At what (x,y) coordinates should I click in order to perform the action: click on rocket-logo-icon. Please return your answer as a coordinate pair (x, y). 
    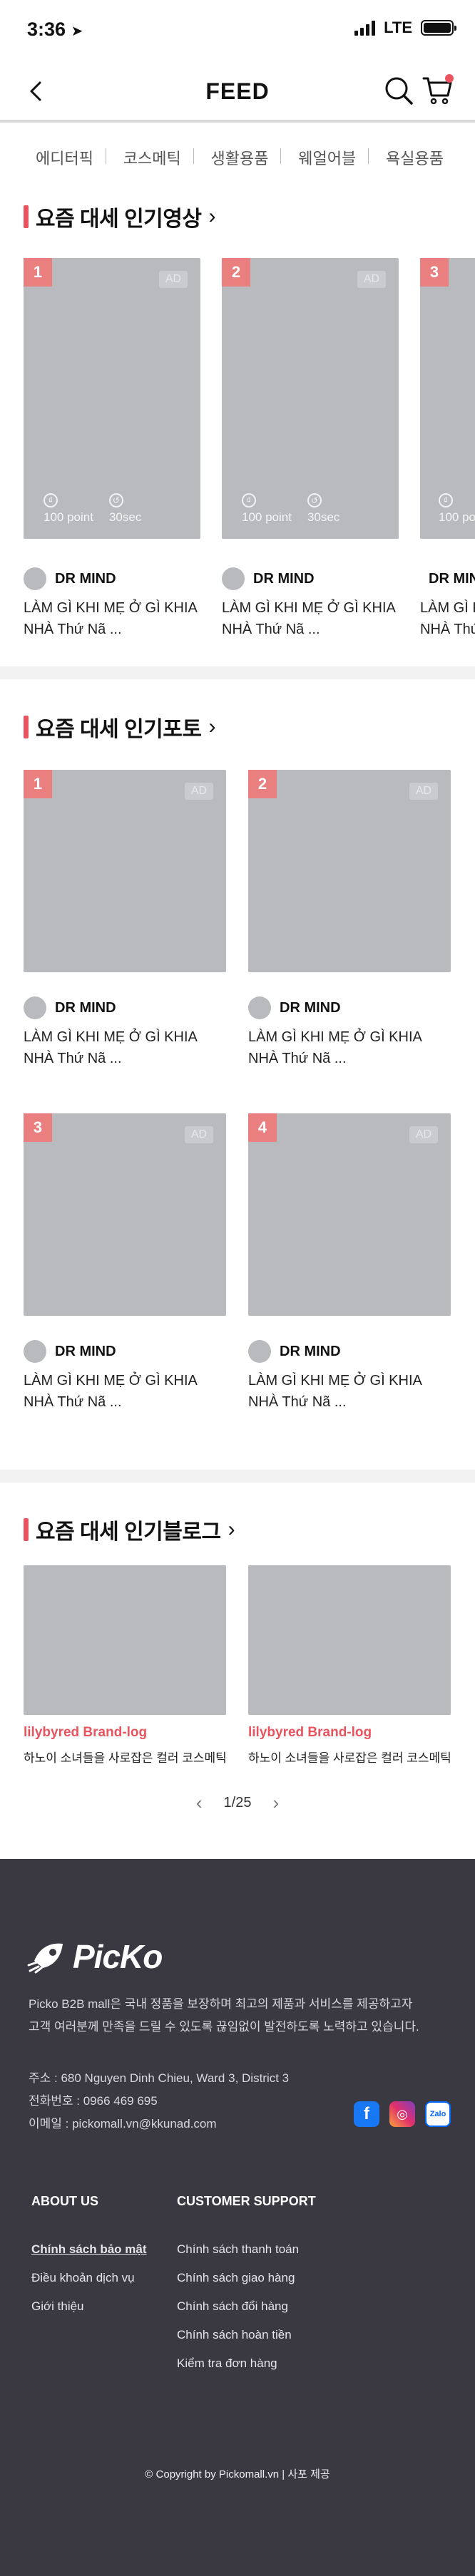
    Looking at the image, I should click on (45, 1958).